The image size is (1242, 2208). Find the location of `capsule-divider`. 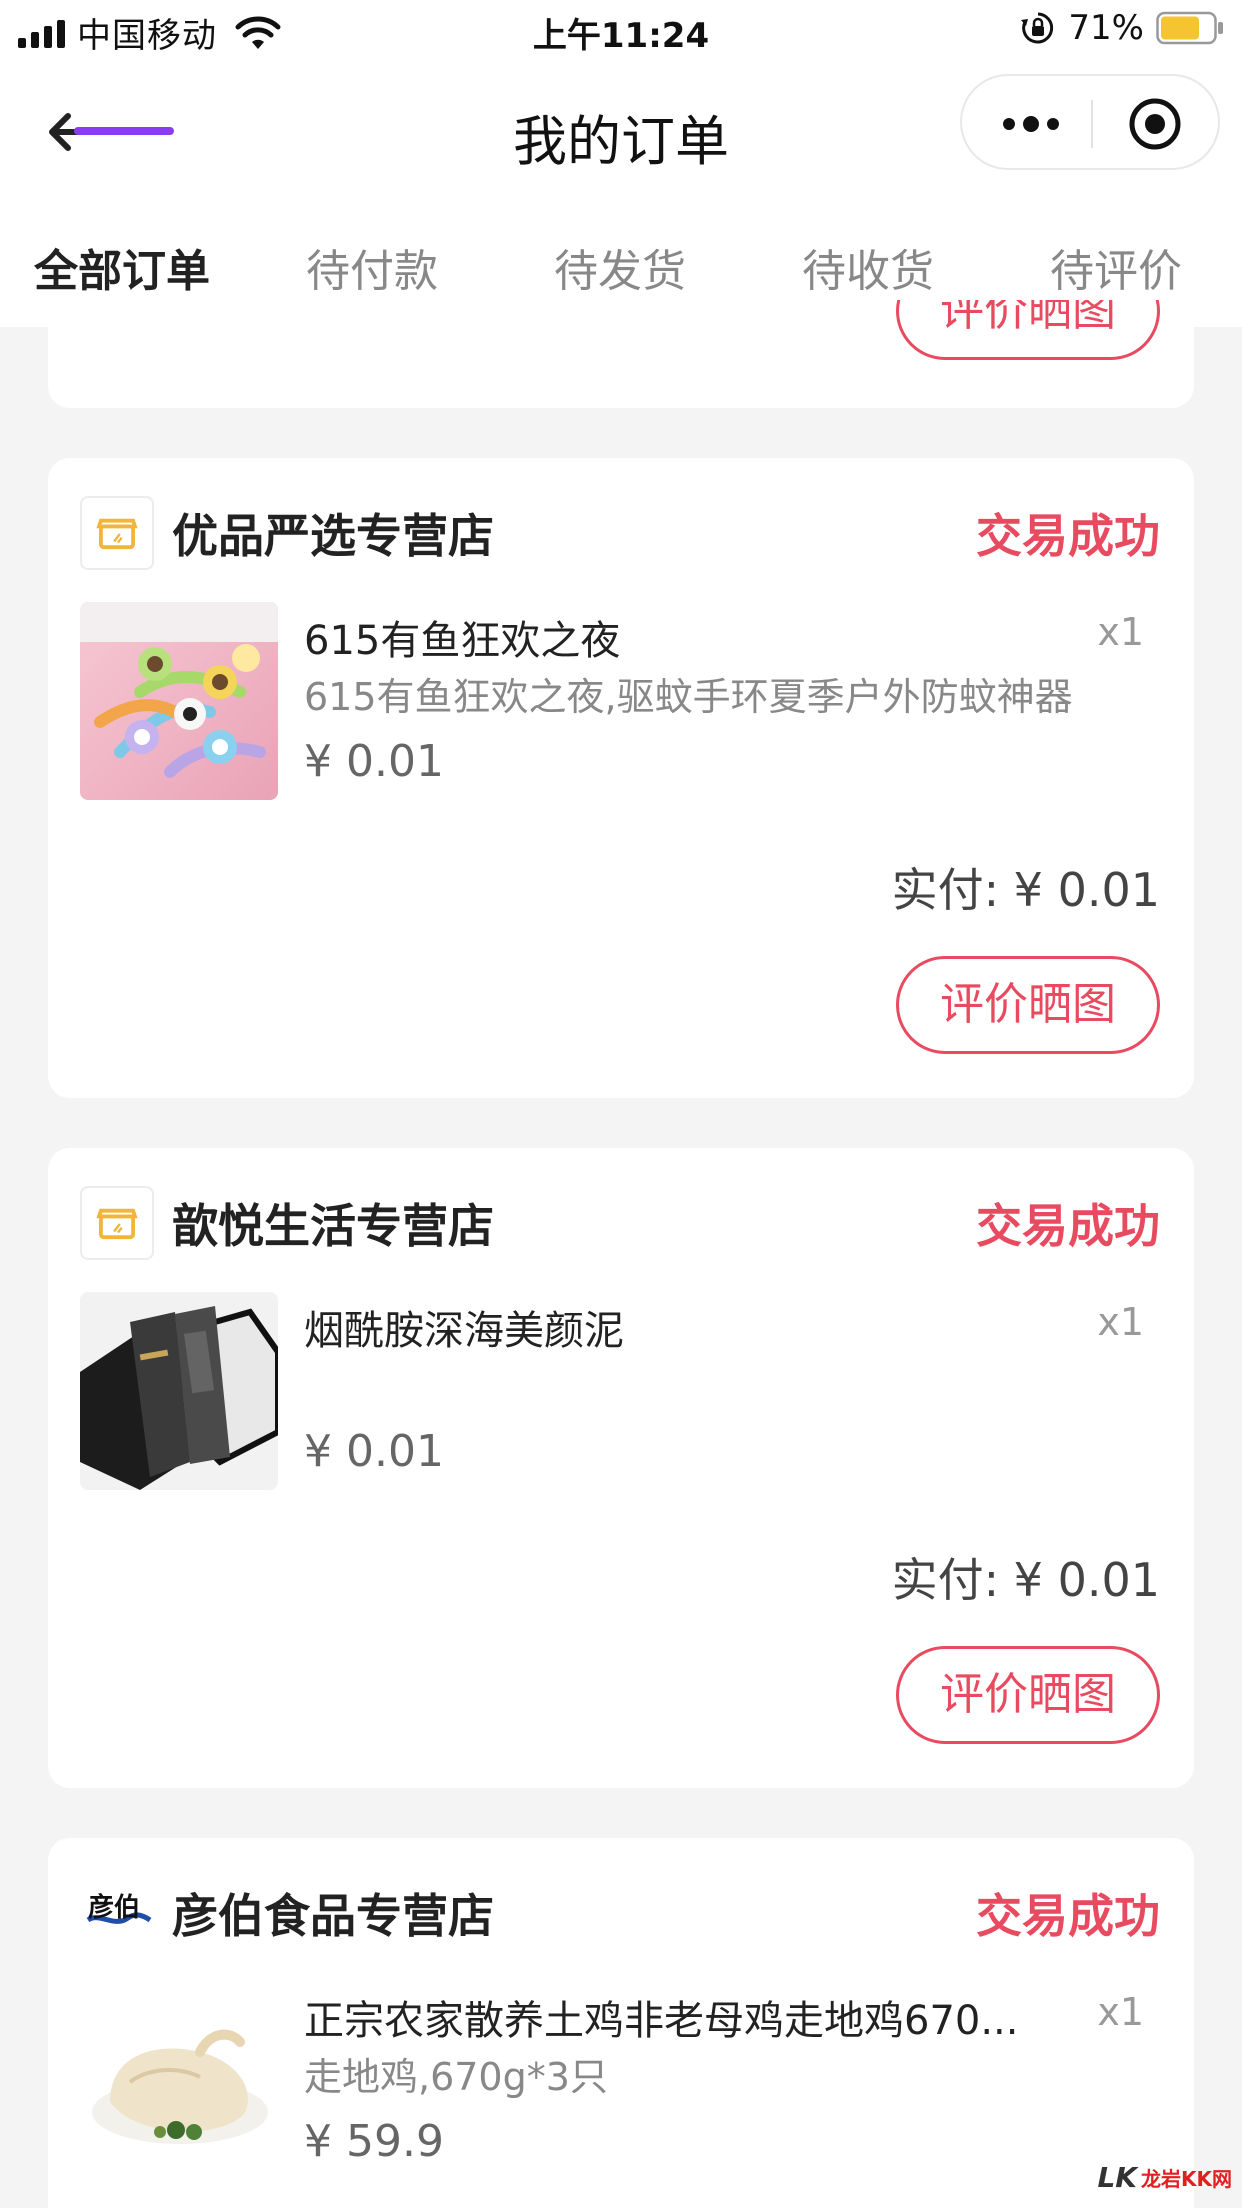

capsule-divider is located at coordinates (1092, 124).